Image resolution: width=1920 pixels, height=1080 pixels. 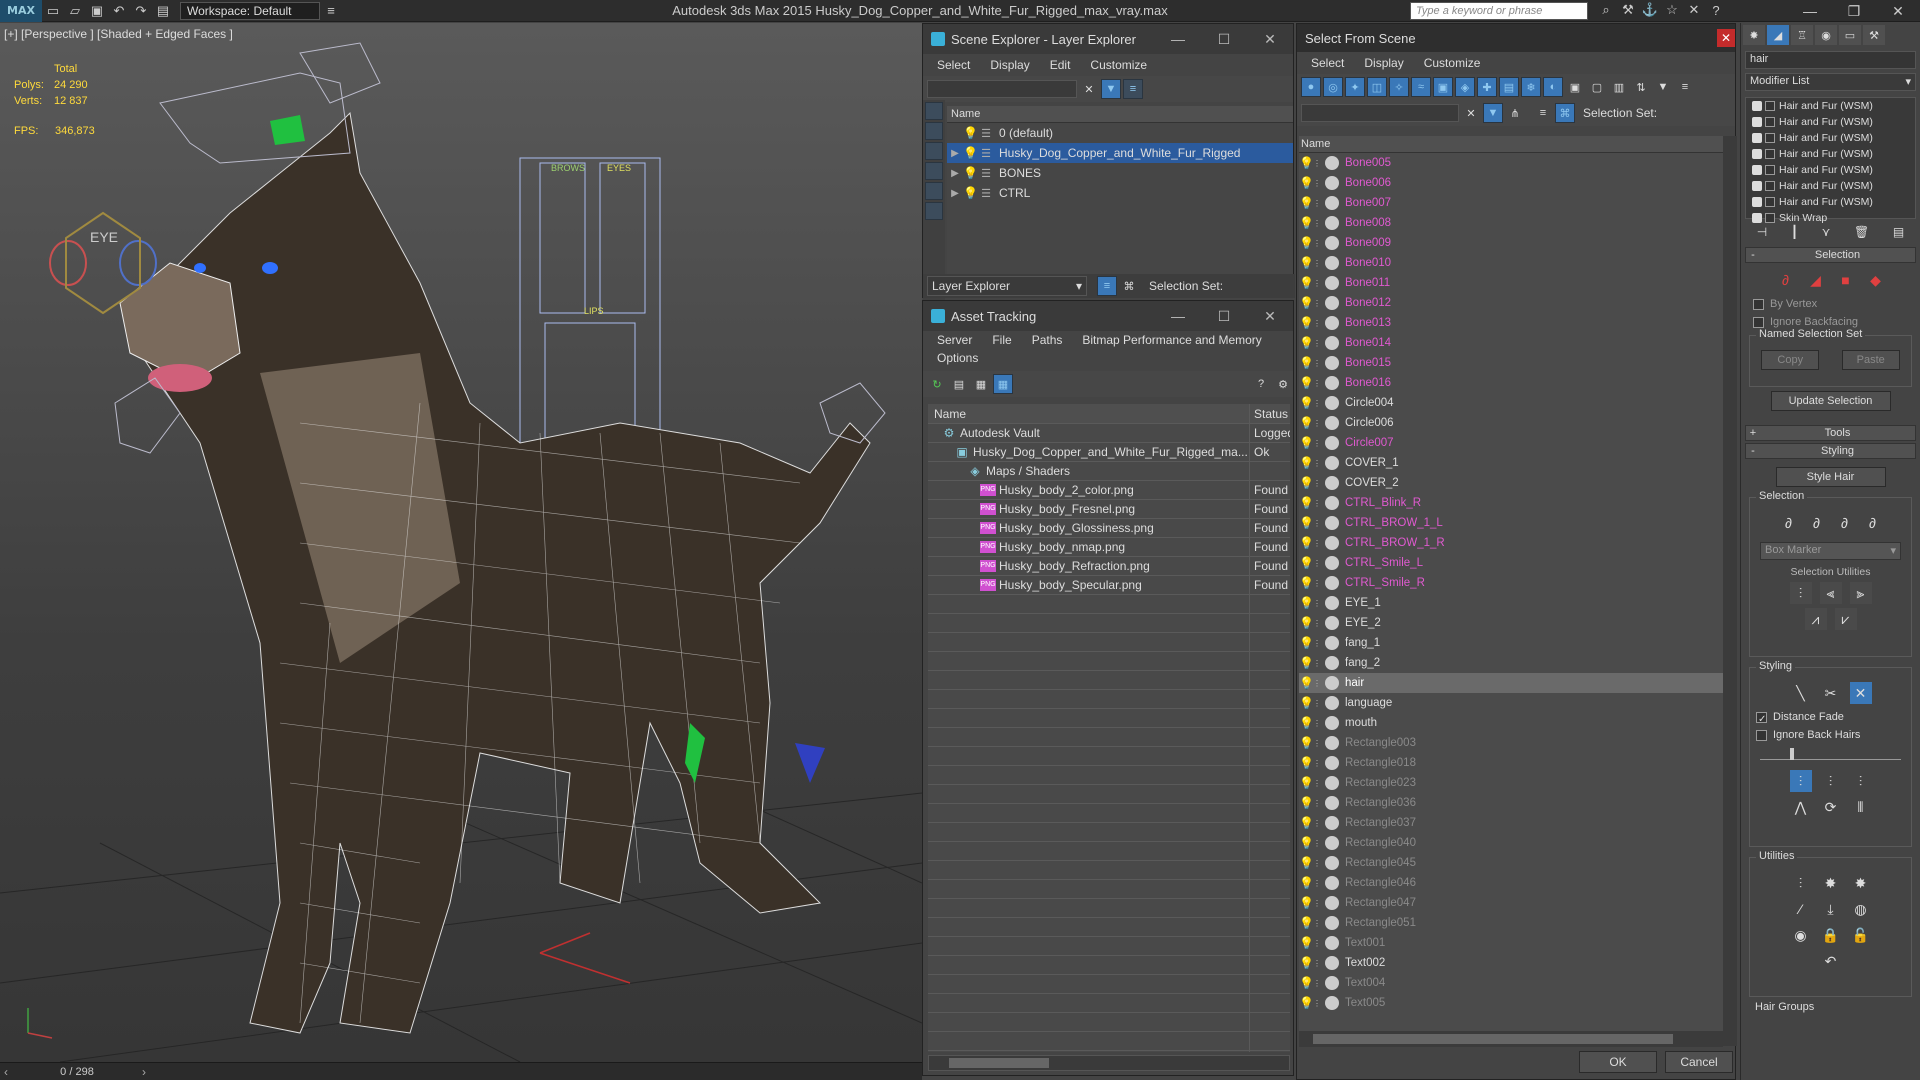 What do you see at coordinates (1511, 1039) in the screenshot?
I see `object-list-horizontal-scrollbar` at bounding box center [1511, 1039].